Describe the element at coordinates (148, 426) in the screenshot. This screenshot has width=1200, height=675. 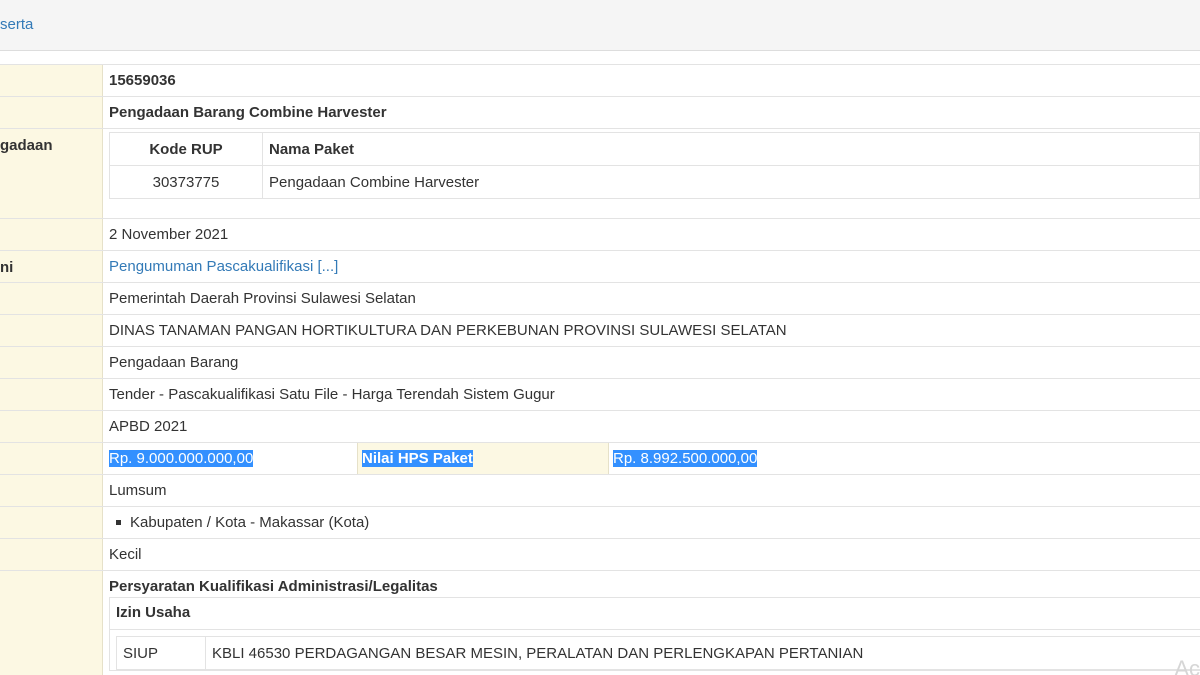
I see `anggaran-value: APBD 2021` at that location.